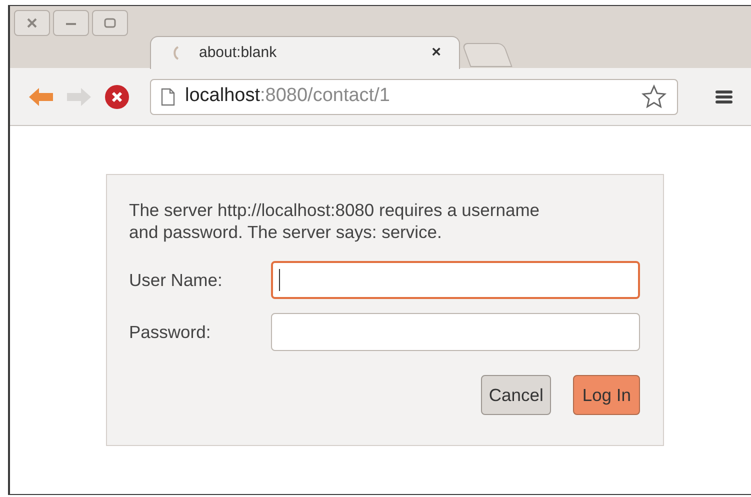 The width and height of the screenshot is (751, 497). I want to click on browser-tab: about:blank ×, so click(305, 52).